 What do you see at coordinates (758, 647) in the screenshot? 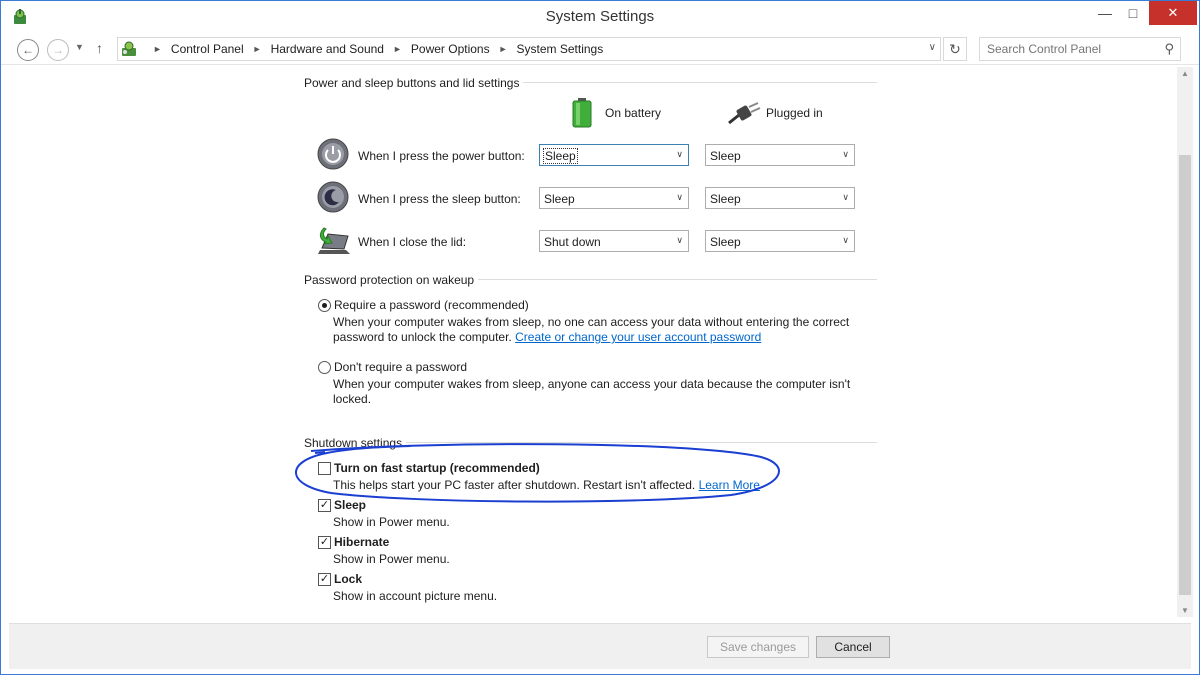
I see `save-changes-button: Save changes` at bounding box center [758, 647].